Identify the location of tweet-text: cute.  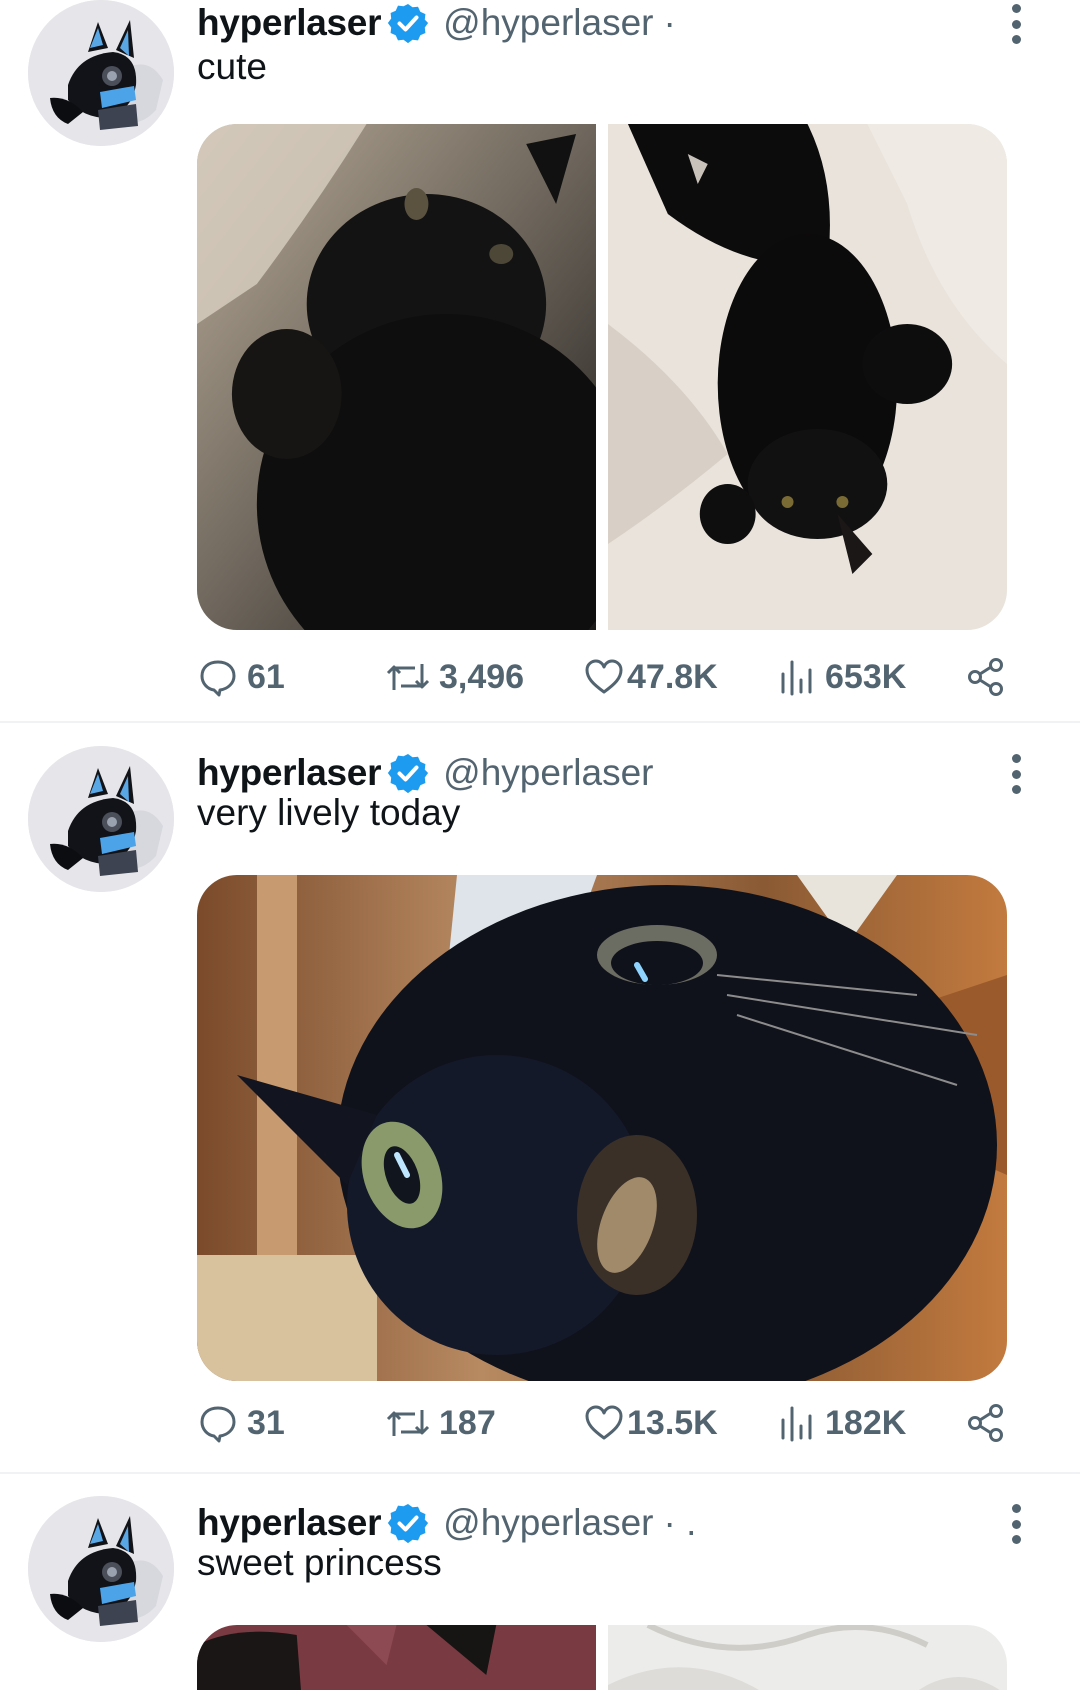
(232, 66).